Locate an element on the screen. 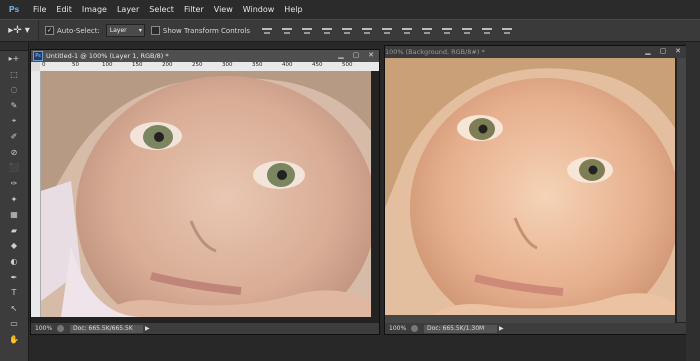 The width and height of the screenshot is (700, 361). gradient-tool-icon: ▰ is located at coordinates (14, 231).